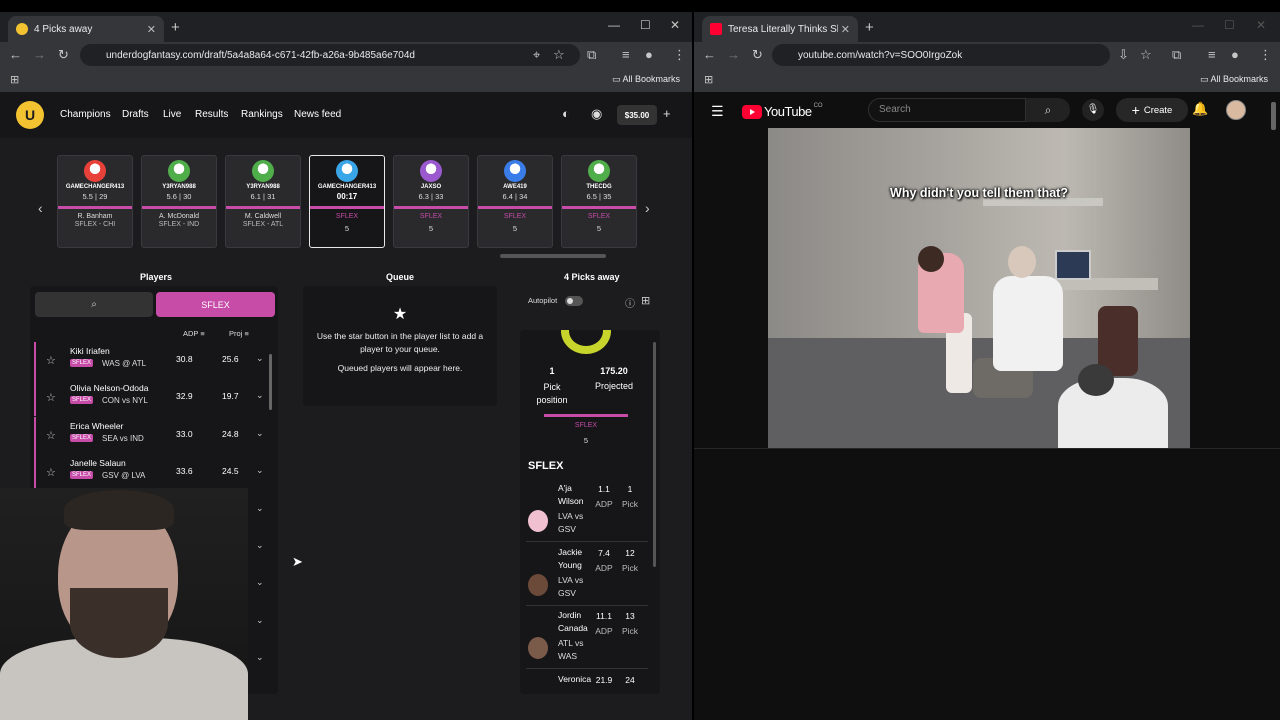 The height and width of the screenshot is (720, 1280). What do you see at coordinates (262, 114) in the screenshot?
I see `nav-rankings: Rankings` at bounding box center [262, 114].